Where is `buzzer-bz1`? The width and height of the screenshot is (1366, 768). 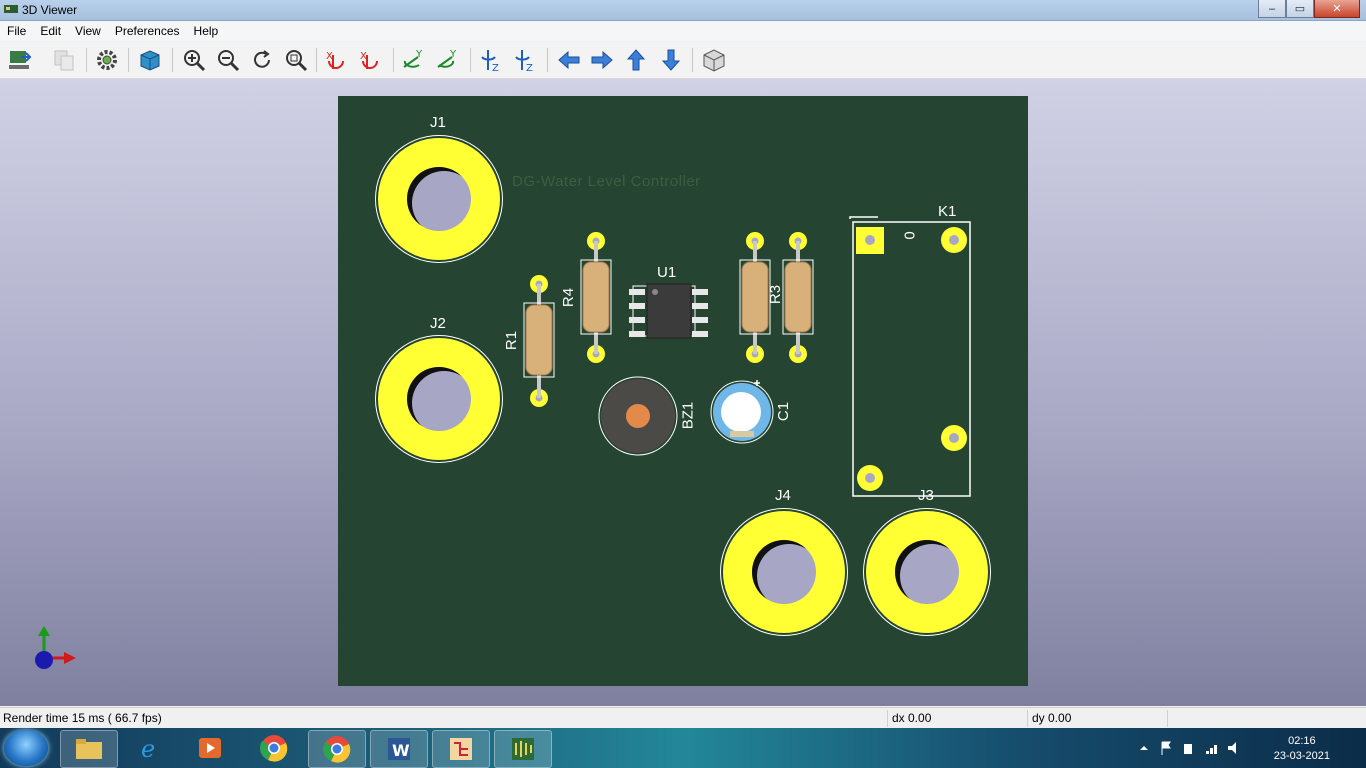 buzzer-bz1 is located at coordinates (638, 416).